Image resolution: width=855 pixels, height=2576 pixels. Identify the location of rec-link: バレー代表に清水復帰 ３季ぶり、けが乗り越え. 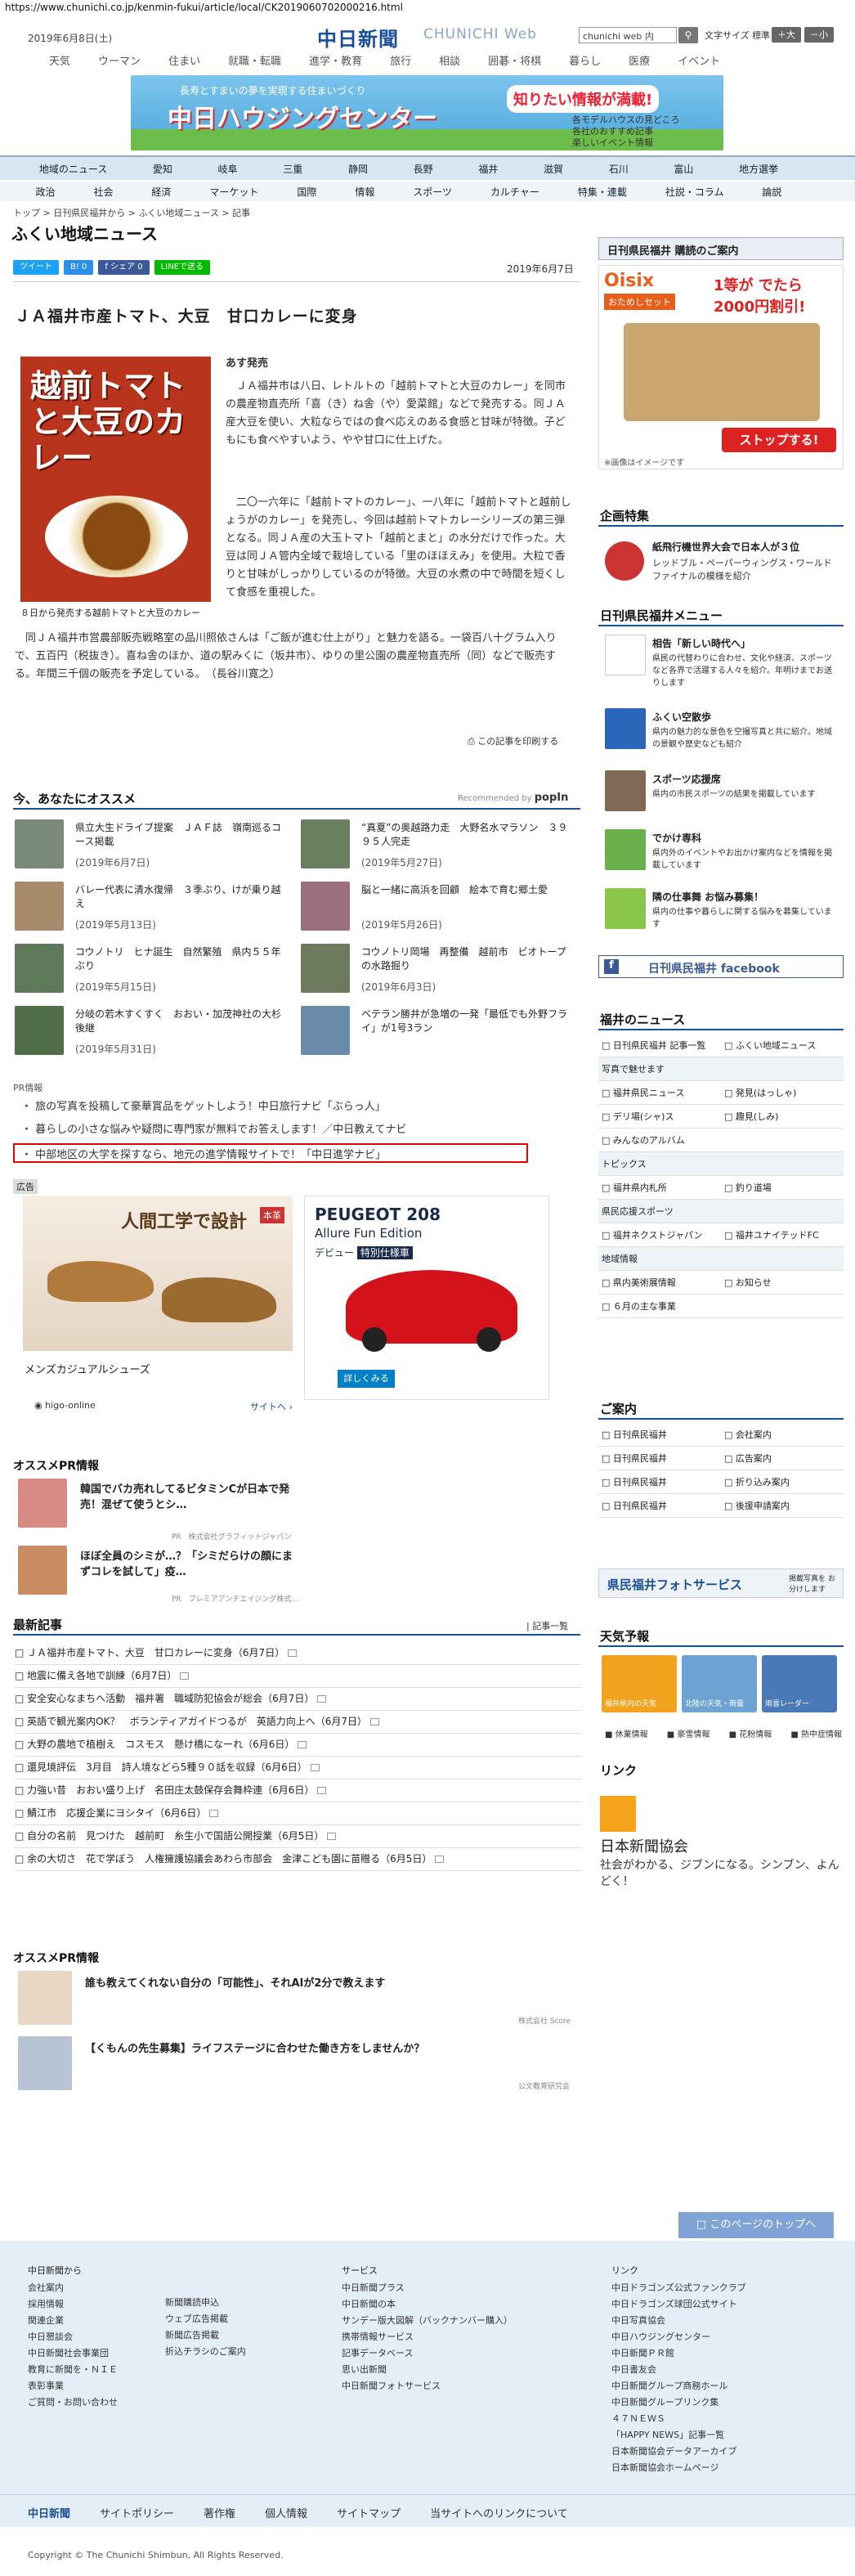
(181, 897).